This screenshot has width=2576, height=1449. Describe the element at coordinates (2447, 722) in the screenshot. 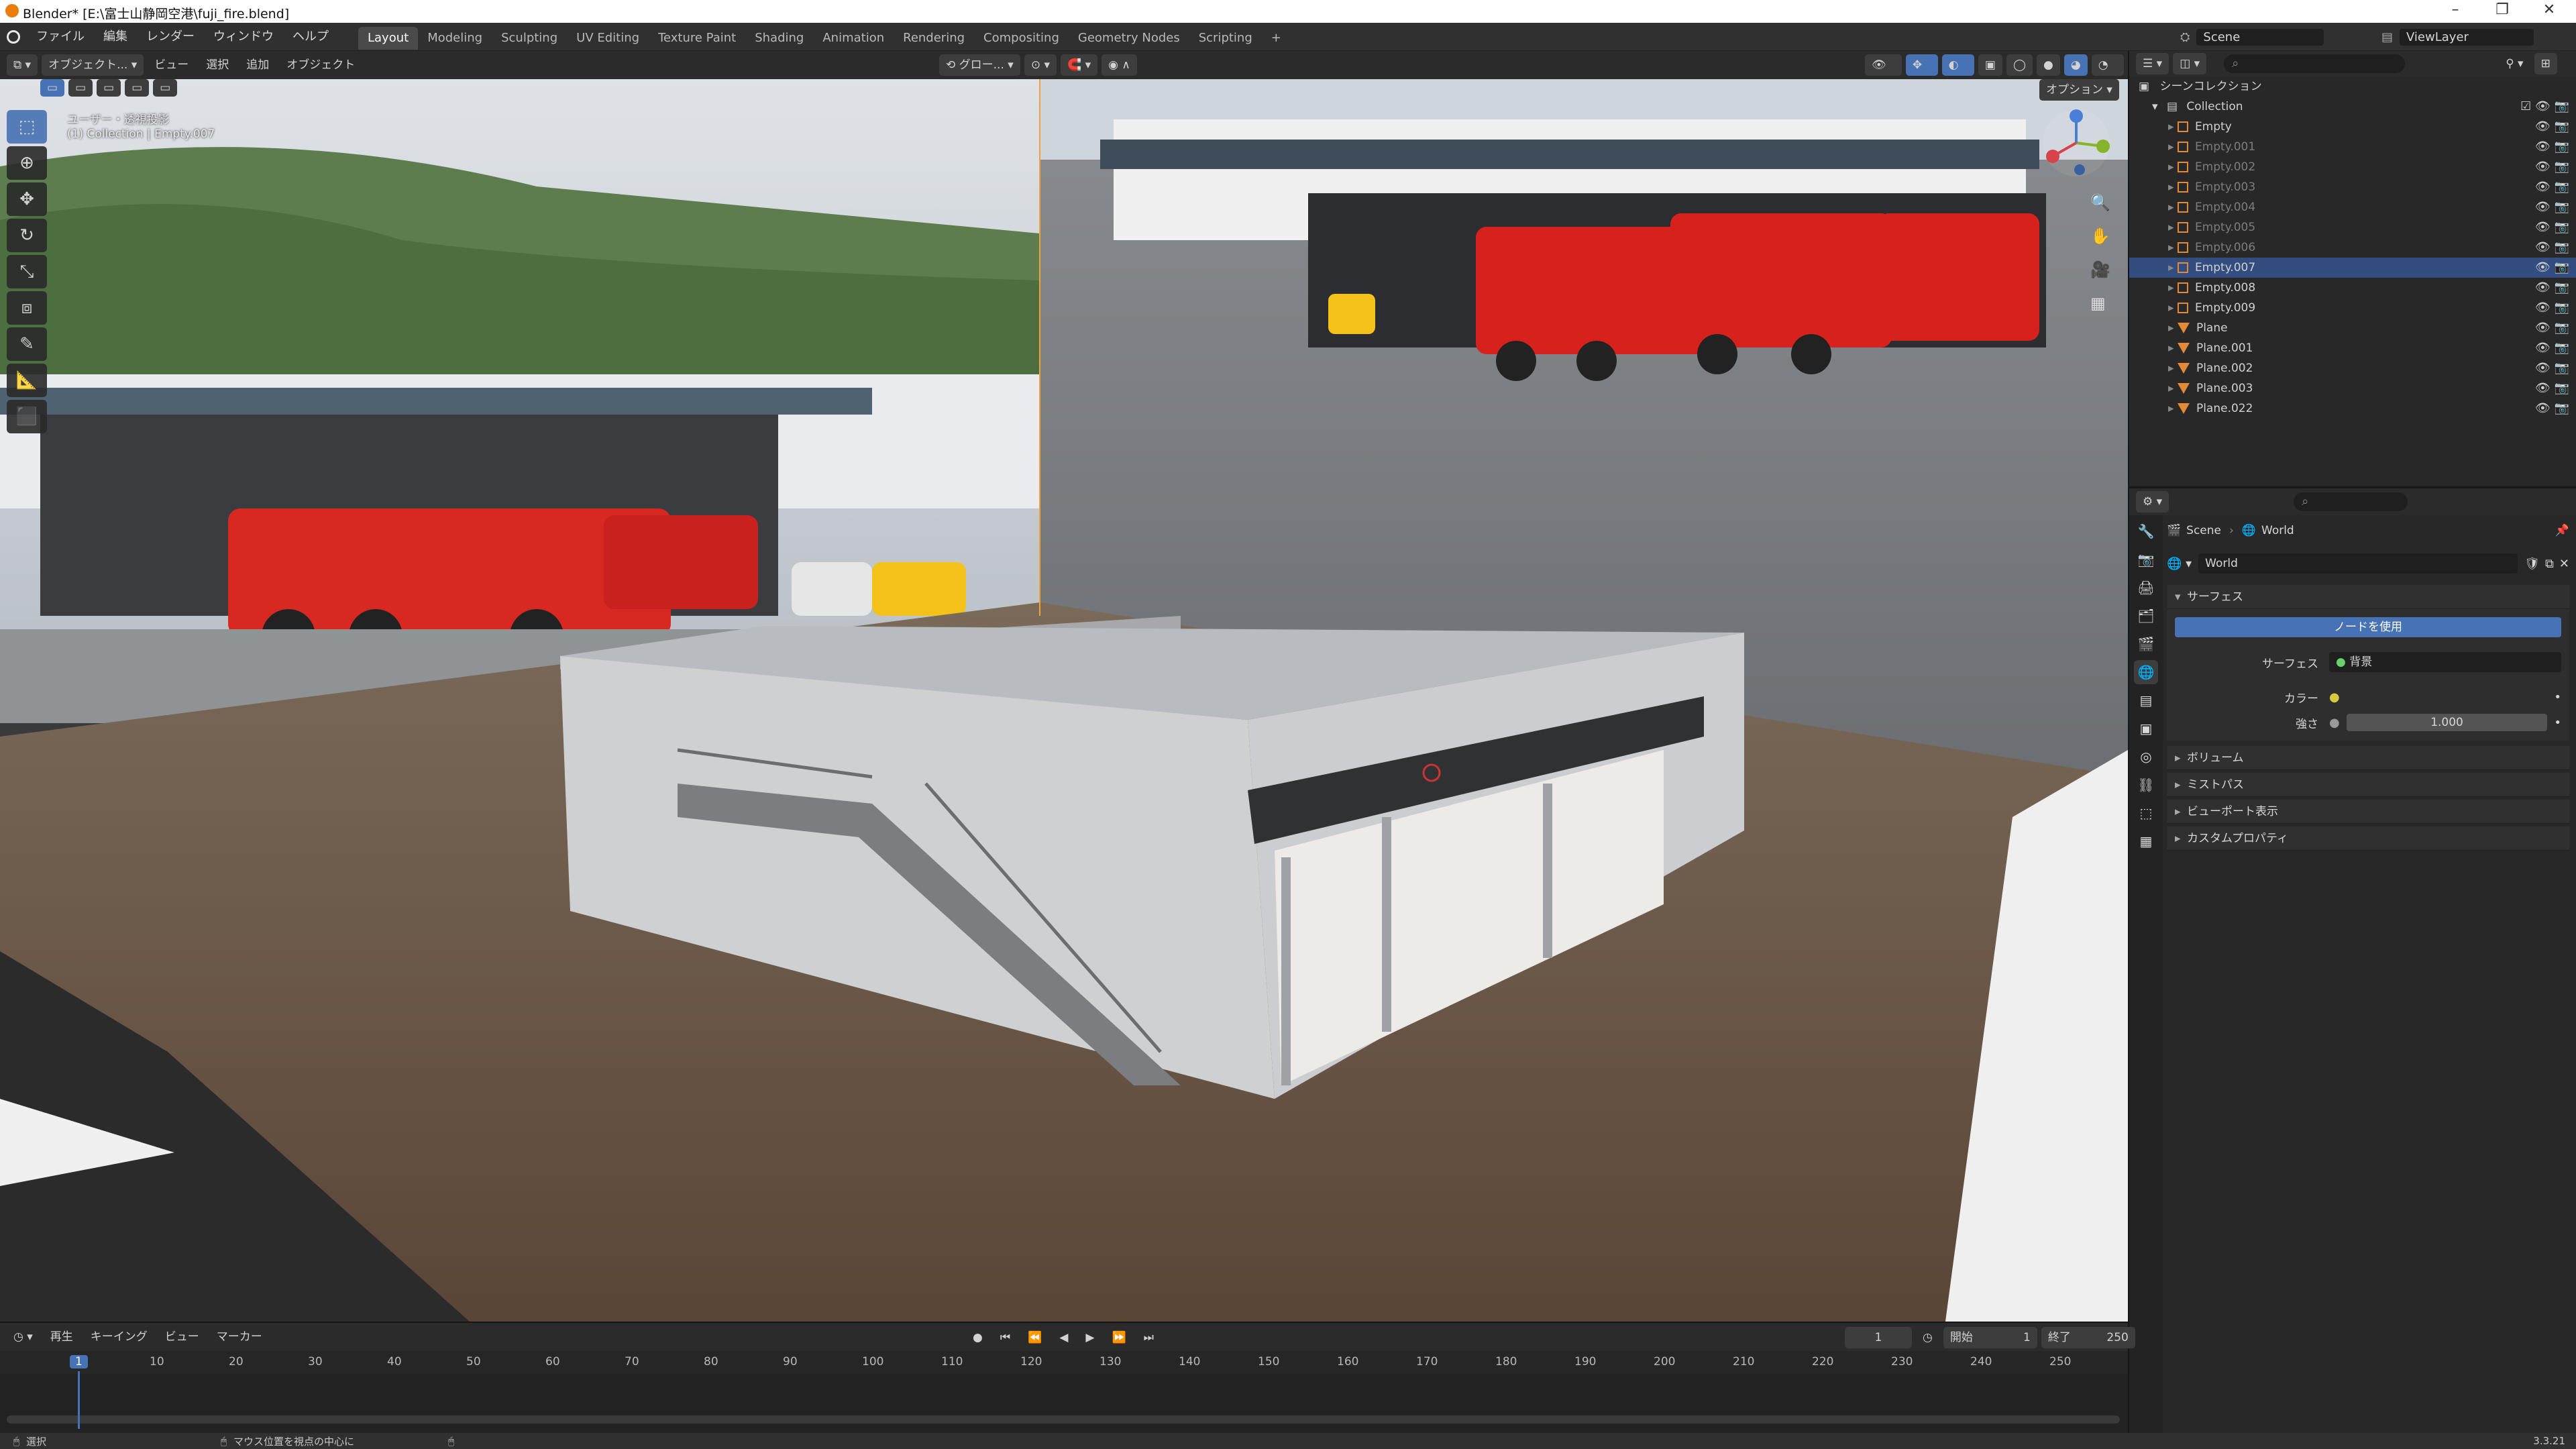

I see `strength-field: 1.000` at that location.